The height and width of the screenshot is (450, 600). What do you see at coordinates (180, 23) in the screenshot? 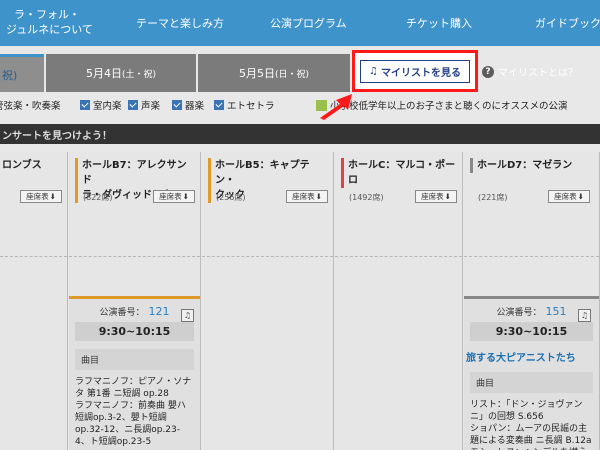
I see `nav-theme: テーマと楽しみ方` at bounding box center [180, 23].